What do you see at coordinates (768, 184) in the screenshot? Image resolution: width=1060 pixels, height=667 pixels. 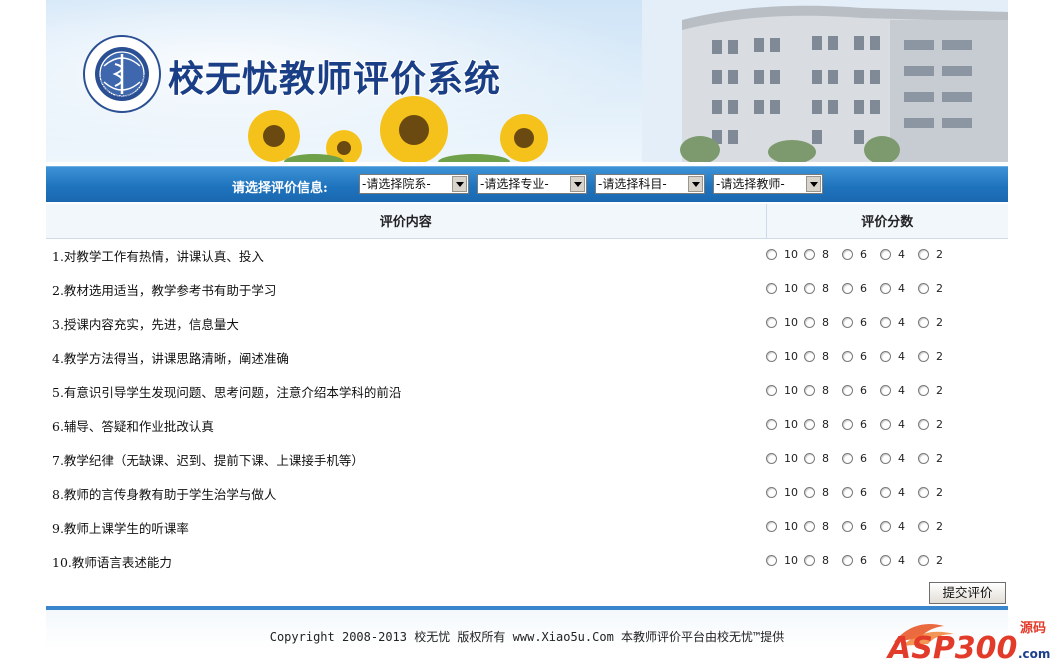 I see `teacher-select: -请选择教师-` at bounding box center [768, 184].